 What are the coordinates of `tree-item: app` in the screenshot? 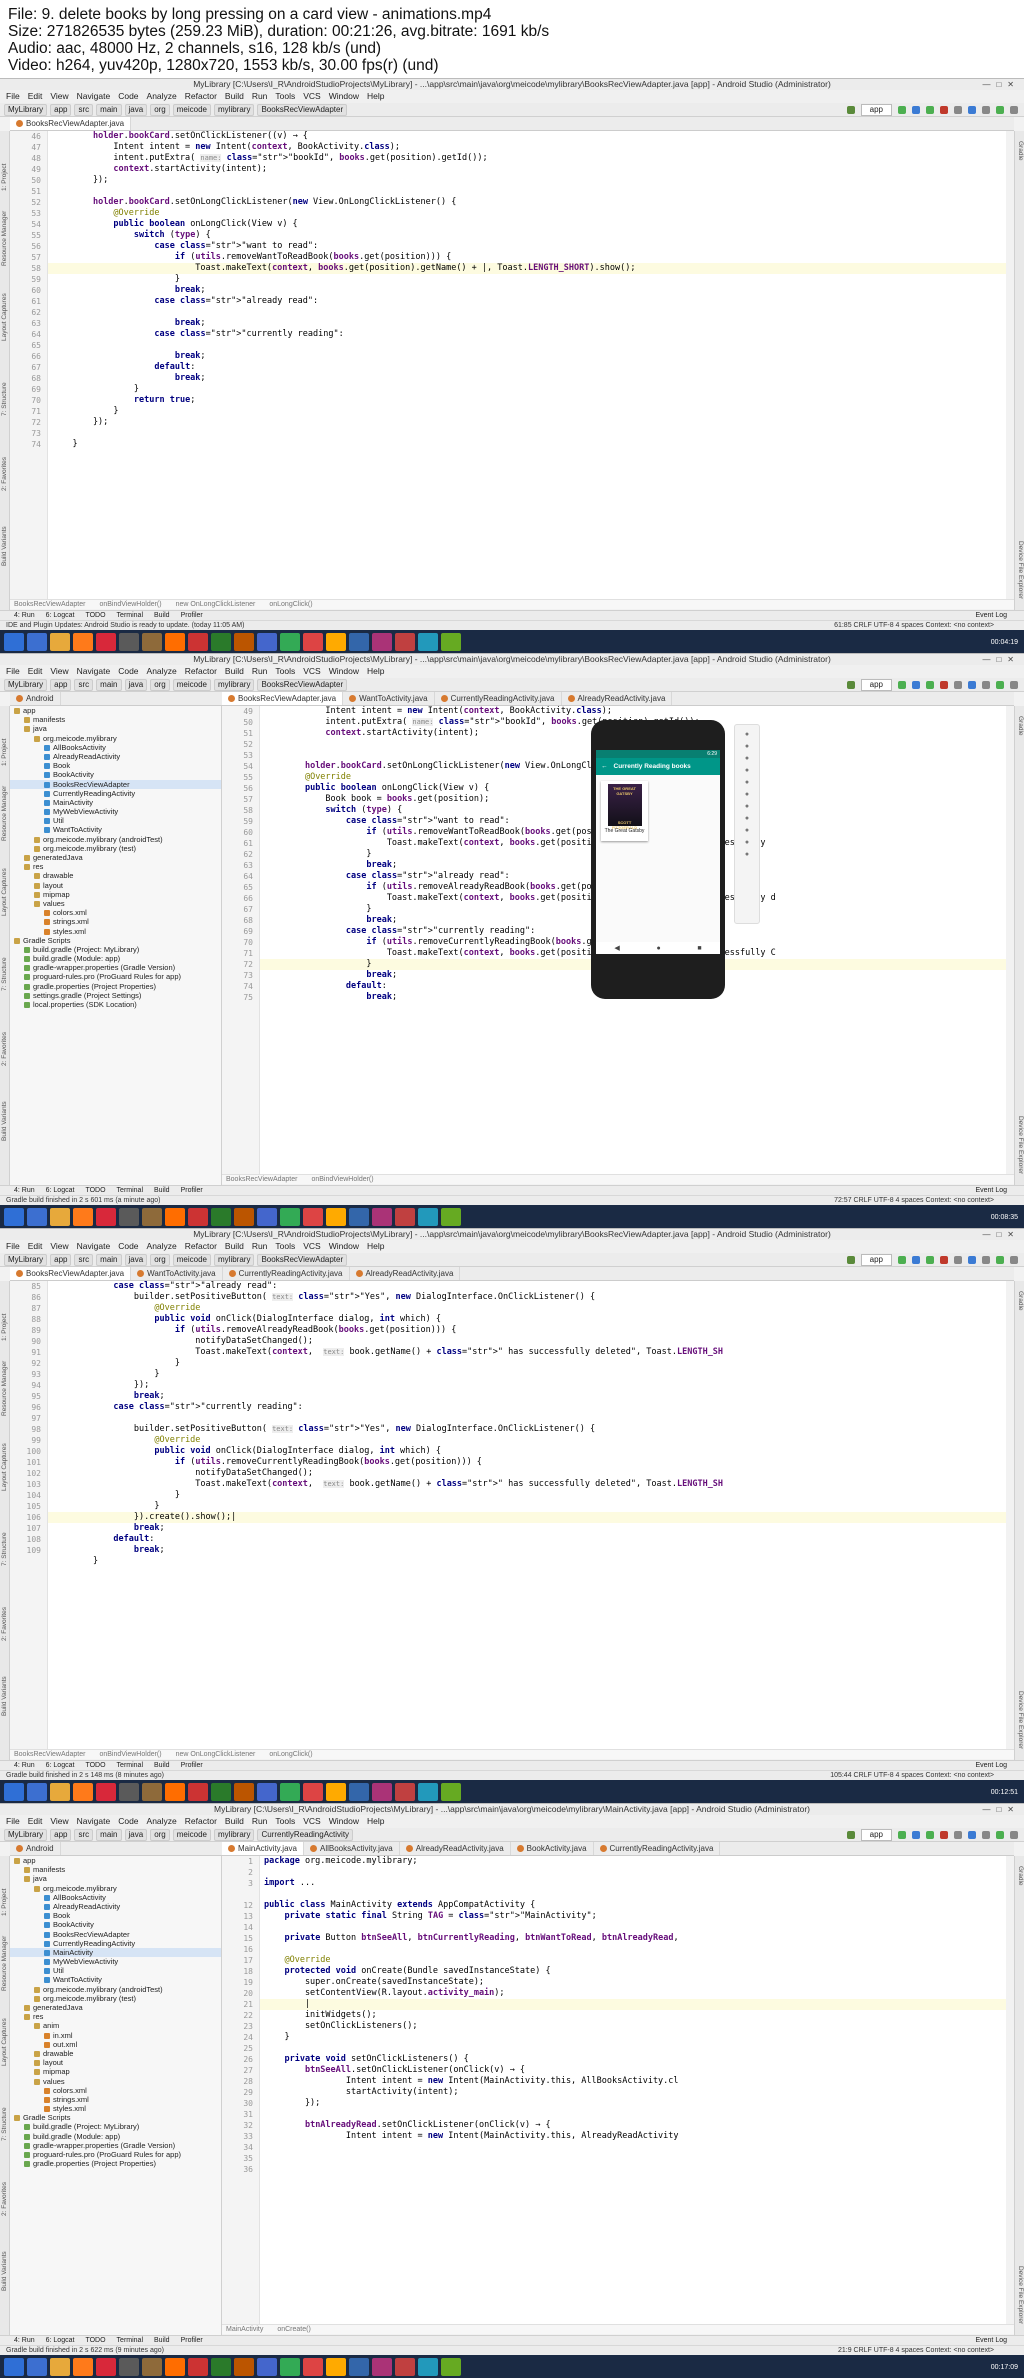 It's located at (115, 1860).